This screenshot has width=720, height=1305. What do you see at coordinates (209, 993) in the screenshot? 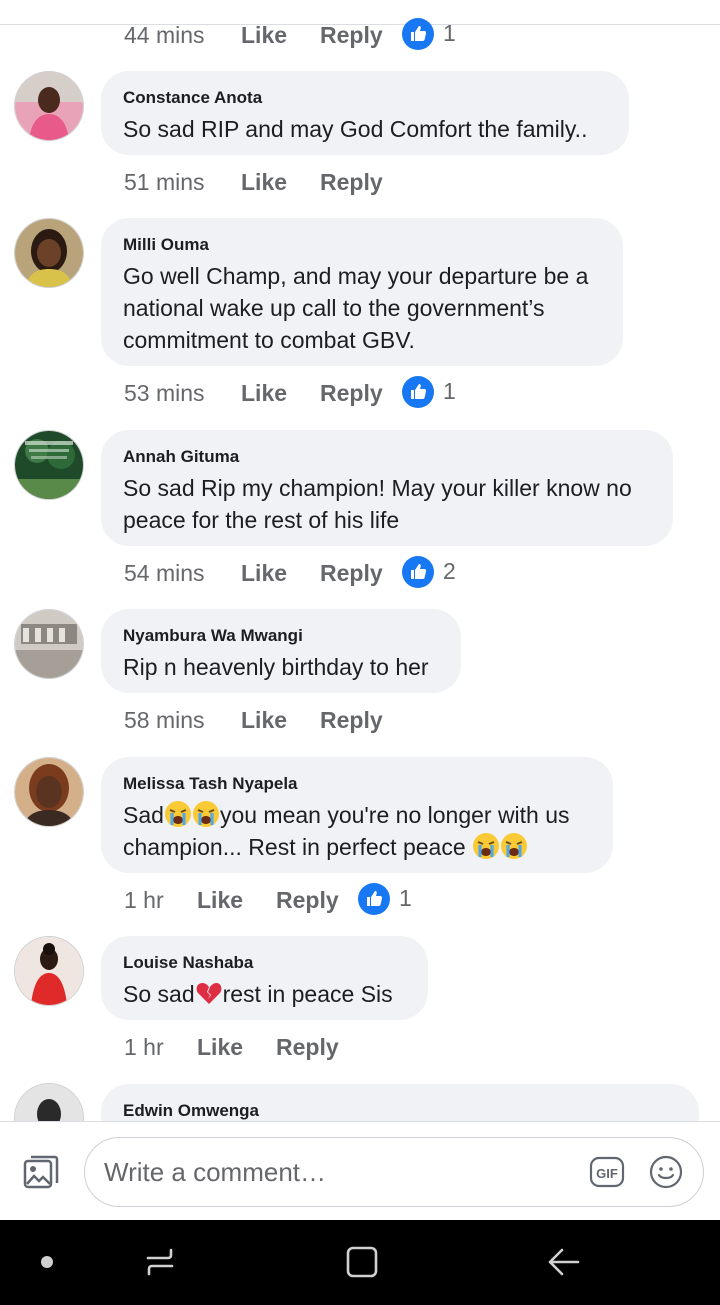
I see `broken-heart-icon` at bounding box center [209, 993].